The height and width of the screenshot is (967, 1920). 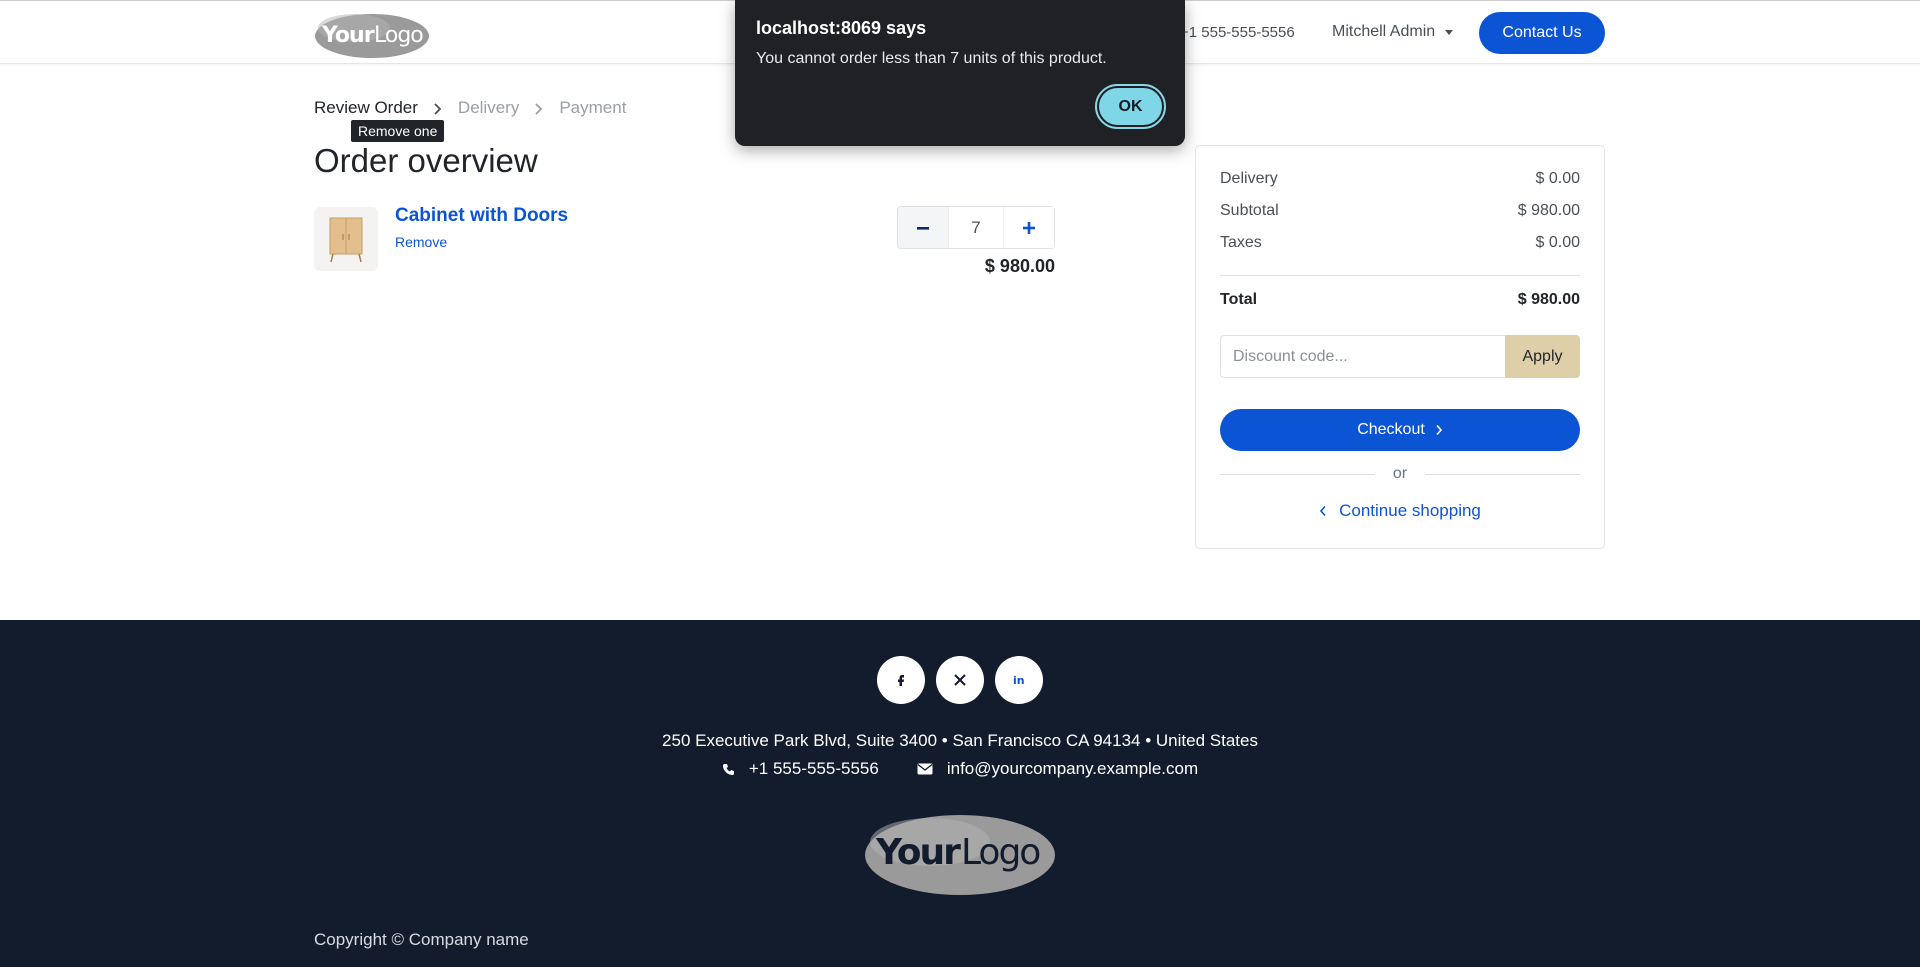 I want to click on taxes-label: Taxes, so click(x=1241, y=242).